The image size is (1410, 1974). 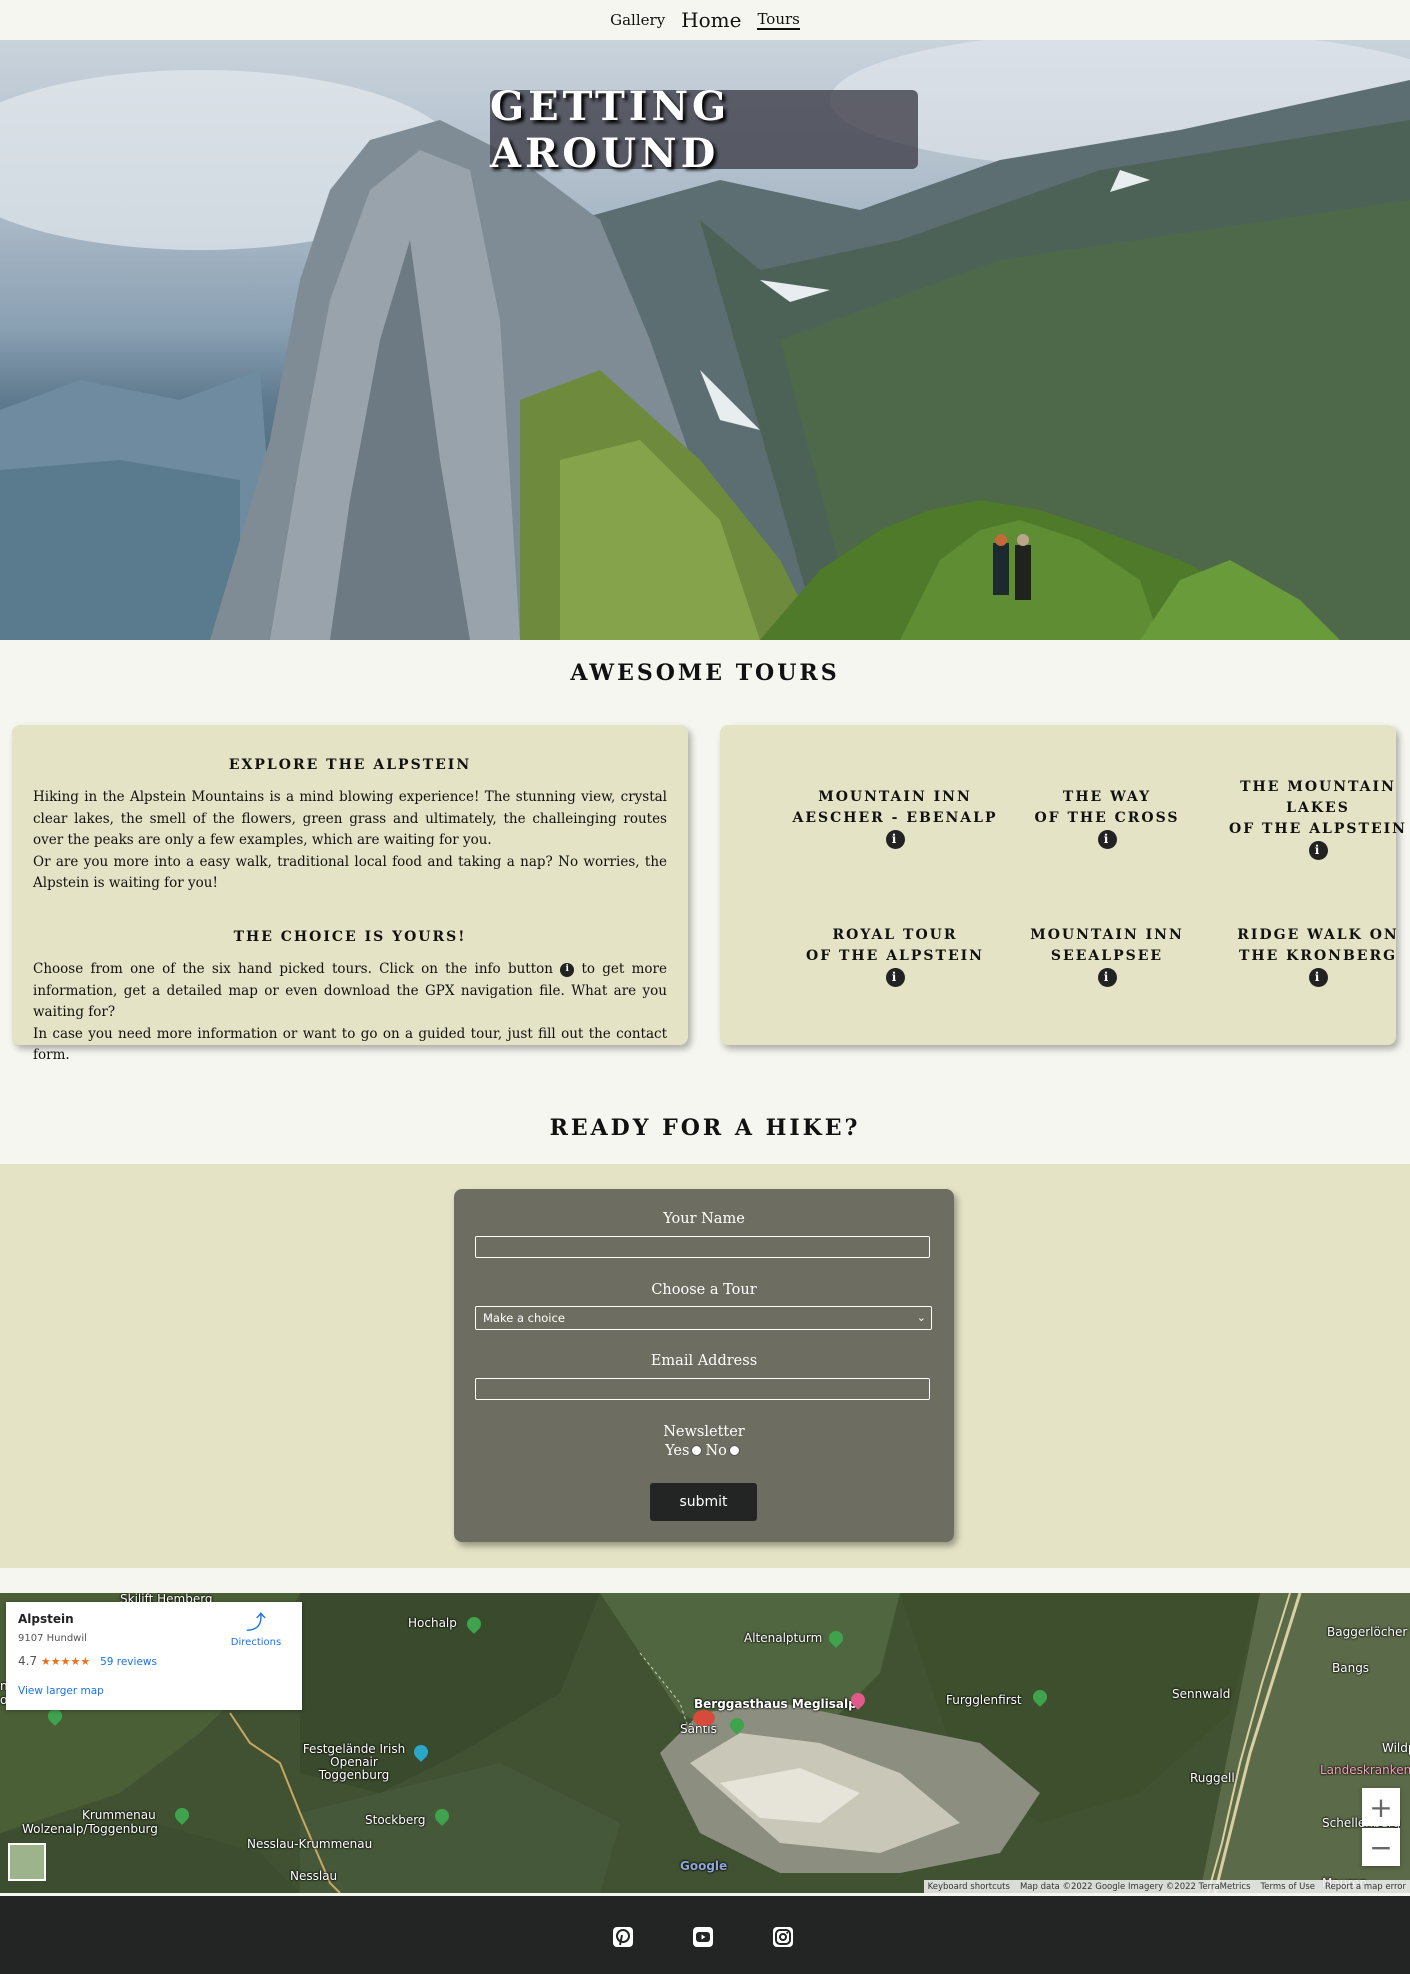 I want to click on reviews-link: 59 reviews, so click(x=128, y=1662).